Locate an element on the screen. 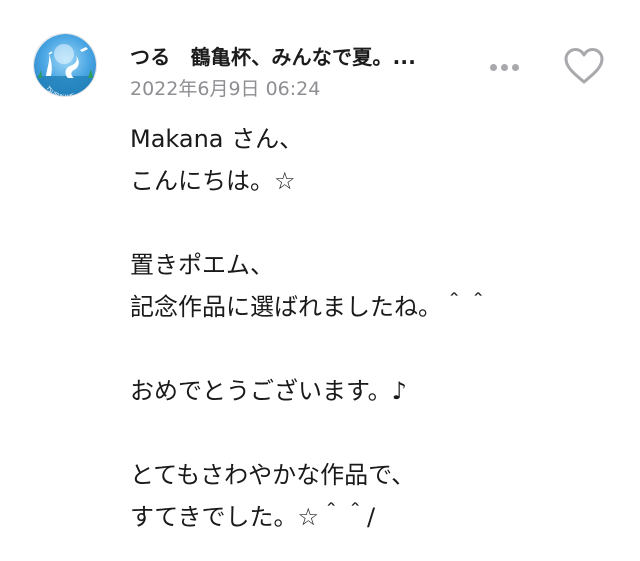 The height and width of the screenshot is (561, 640). author-avatar: TSURUKAME is located at coordinates (65, 65).